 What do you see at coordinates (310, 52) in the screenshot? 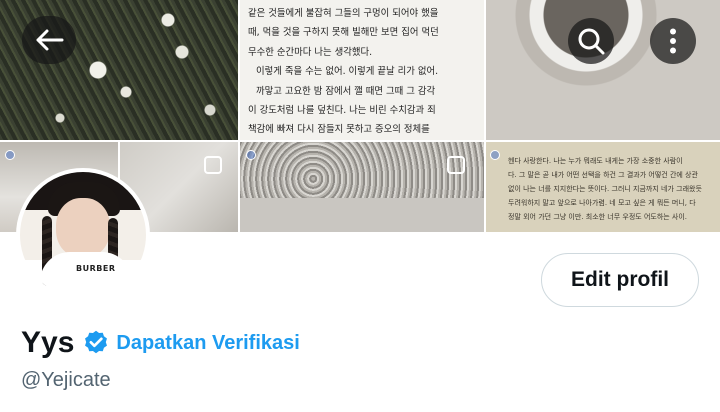
I see `book-line: 무수한 순간마다 나는 생각했다.` at bounding box center [310, 52].